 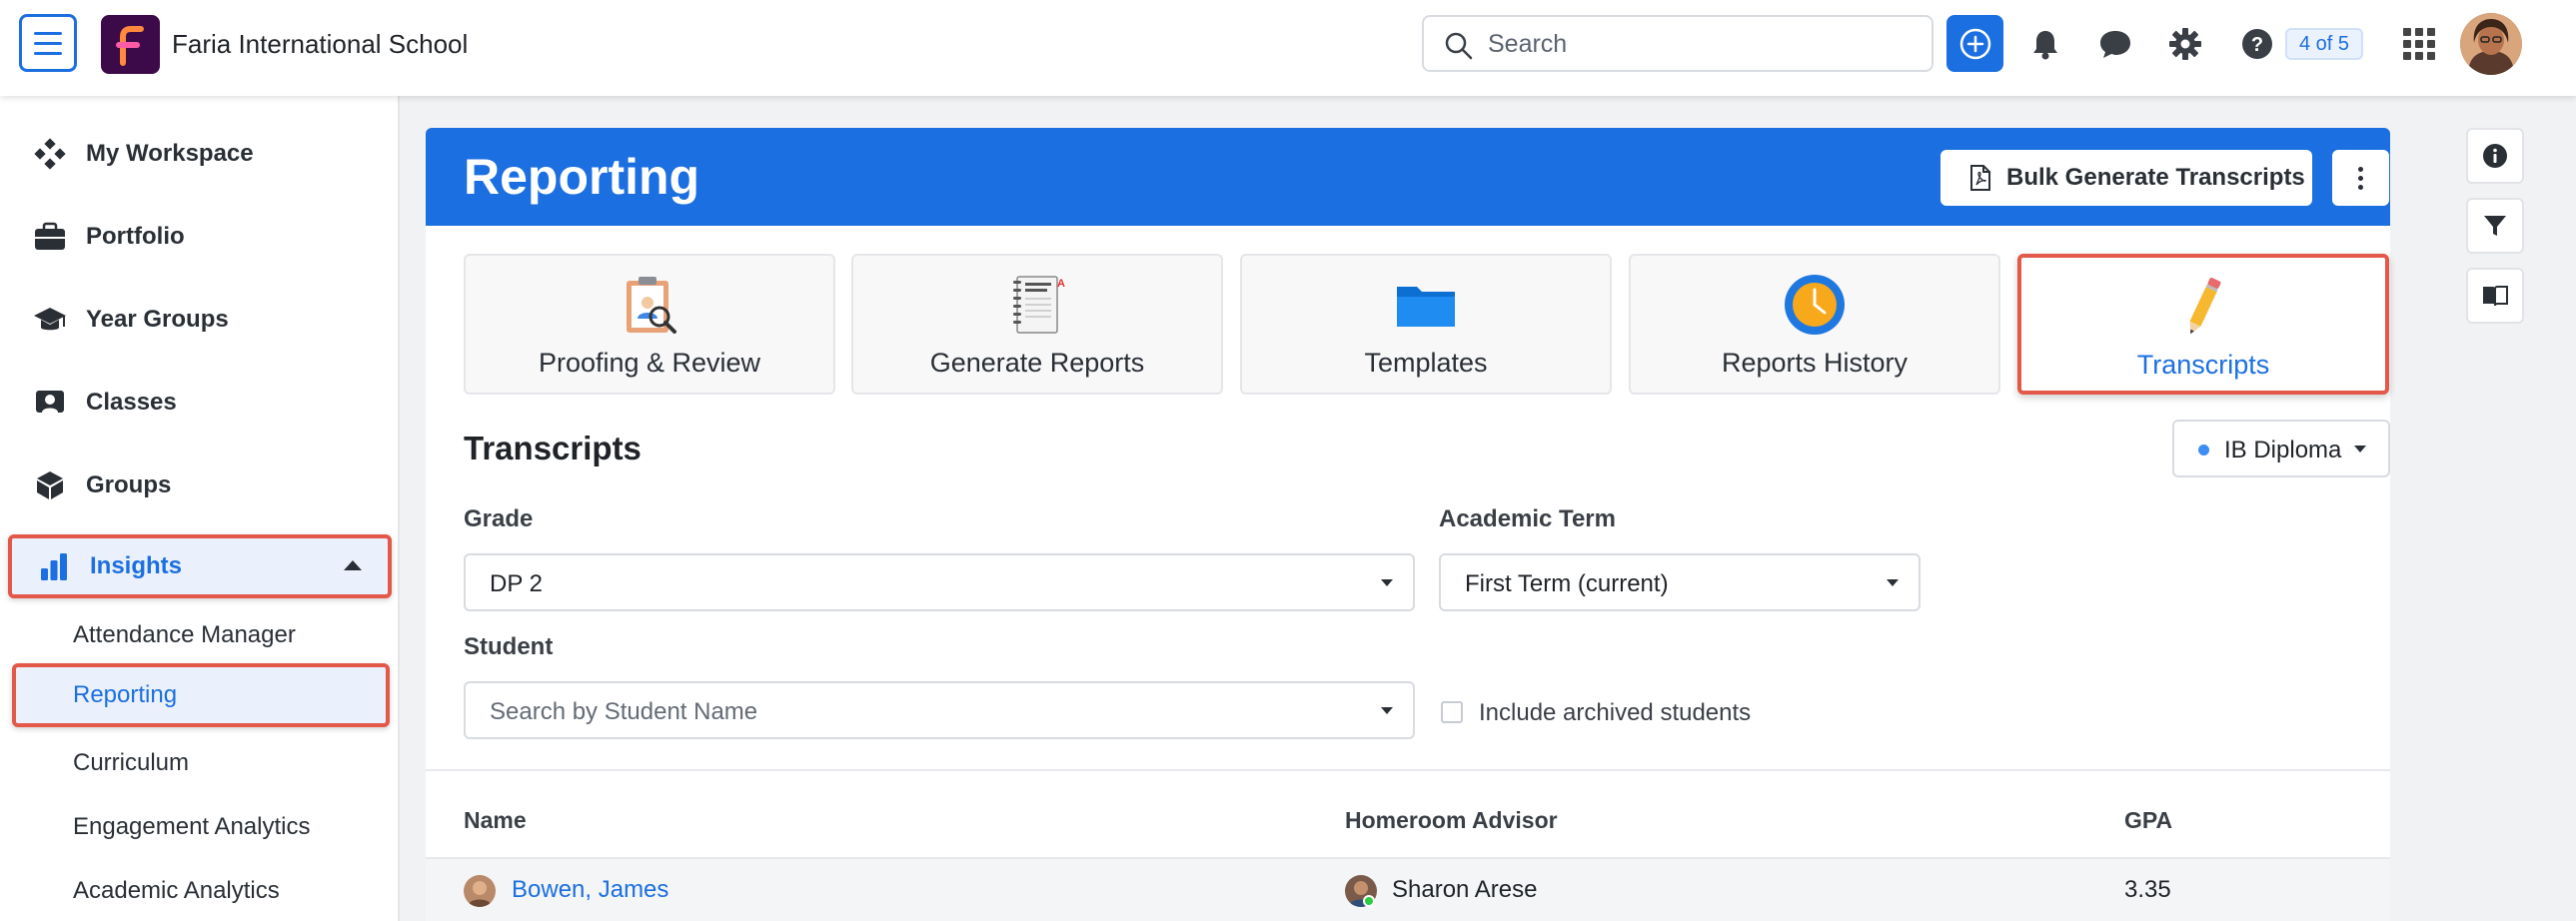 I want to click on program-label: IB Diploma, so click(x=2283, y=450).